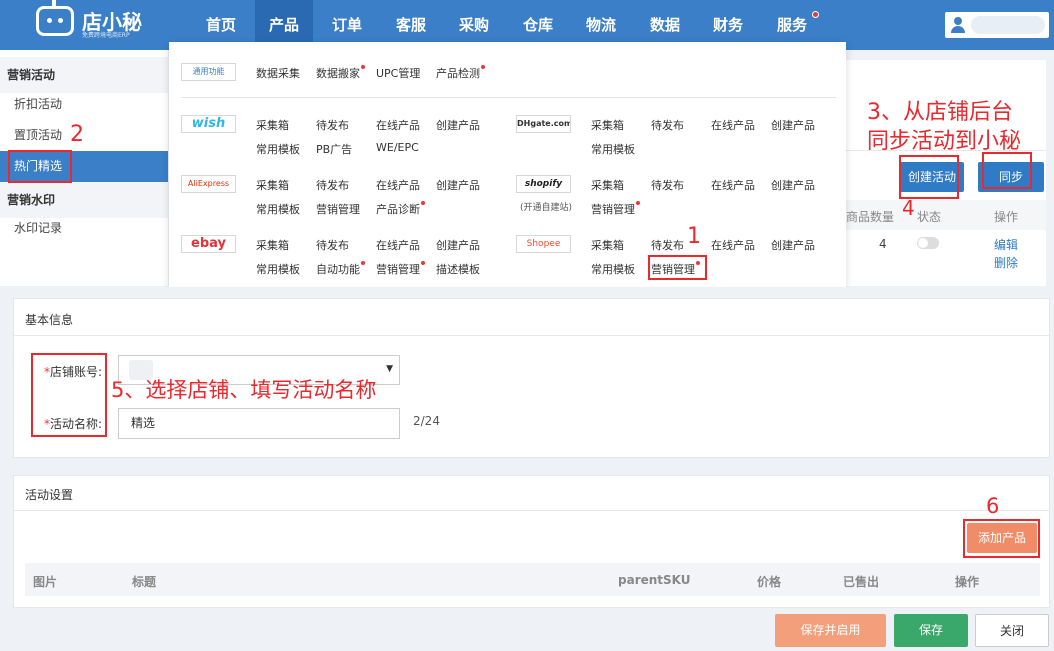  I want to click on shopify-marketing-label: 营销管理, so click(613, 209).